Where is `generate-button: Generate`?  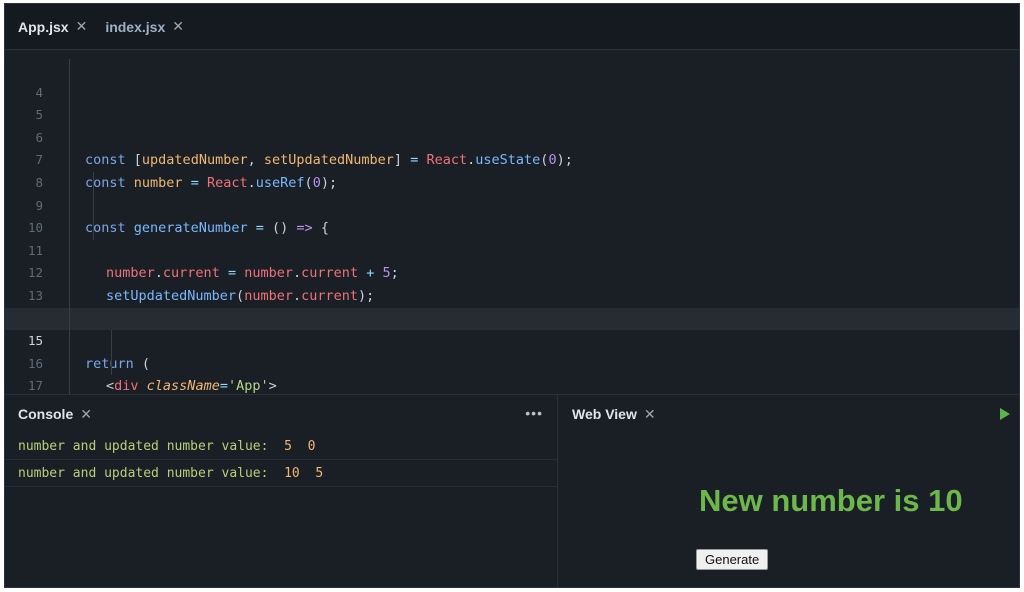
generate-button: Generate is located at coordinates (732, 559).